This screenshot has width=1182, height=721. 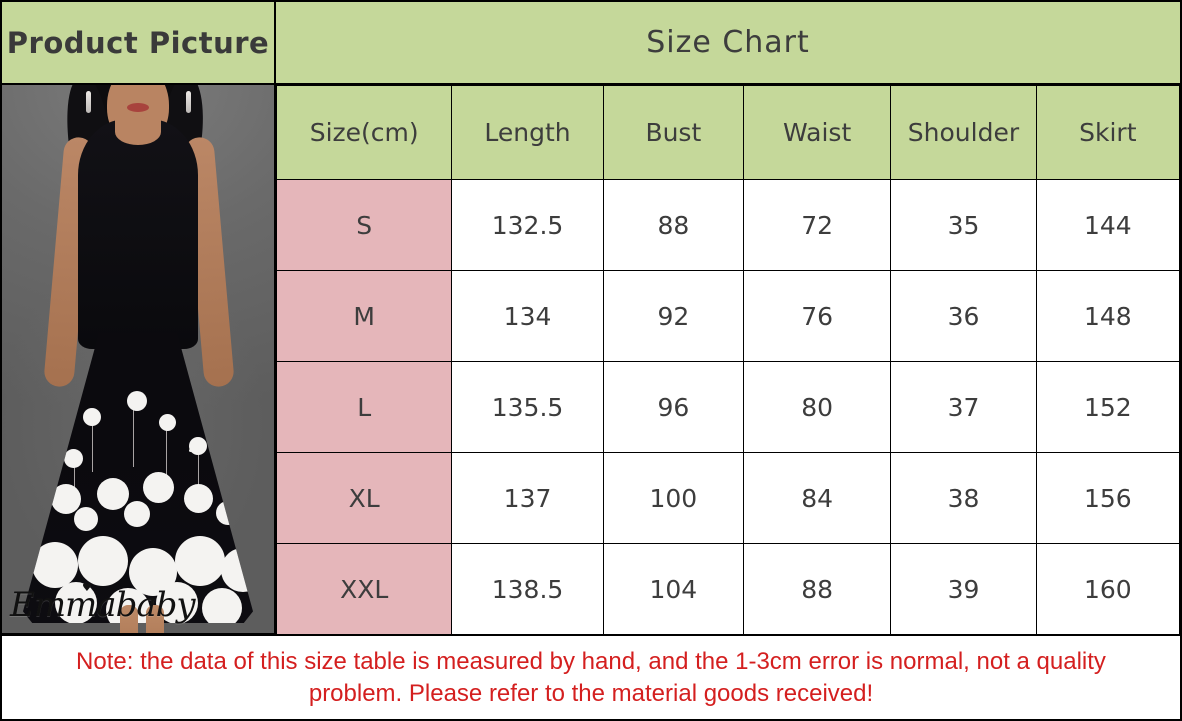 I want to click on table-row: XXL 138.5 104 88 39 160, so click(x=728, y=589).